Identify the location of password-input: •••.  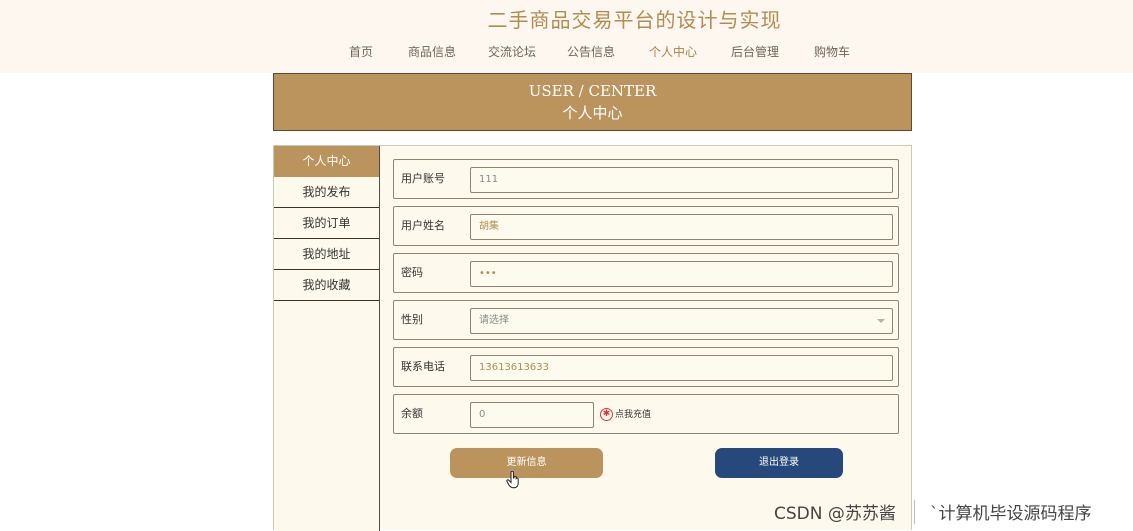
(681, 274).